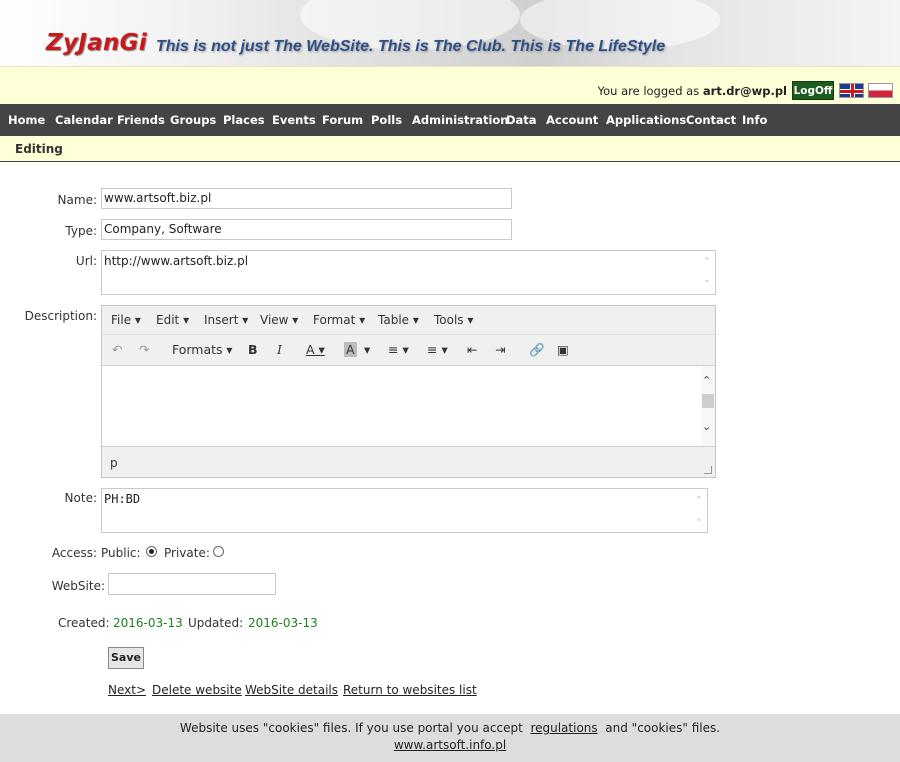 This screenshot has height=762, width=900. What do you see at coordinates (813, 90) in the screenshot?
I see `logoff-button: LogOff` at bounding box center [813, 90].